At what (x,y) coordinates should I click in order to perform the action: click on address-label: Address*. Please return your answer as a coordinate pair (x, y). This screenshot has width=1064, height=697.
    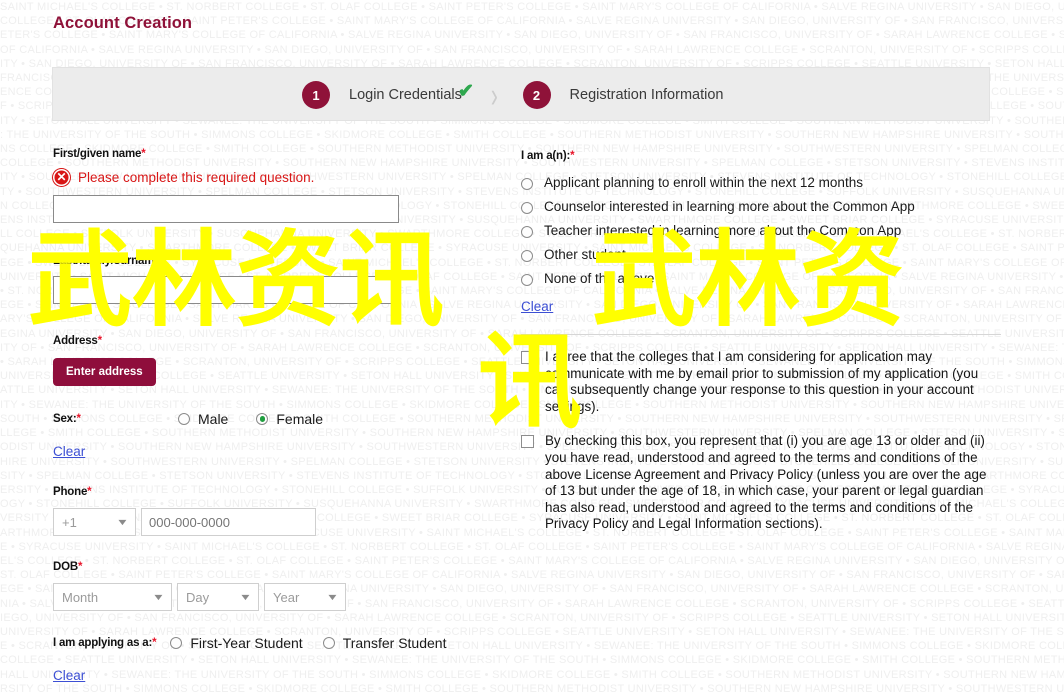
    Looking at the image, I should click on (77, 341).